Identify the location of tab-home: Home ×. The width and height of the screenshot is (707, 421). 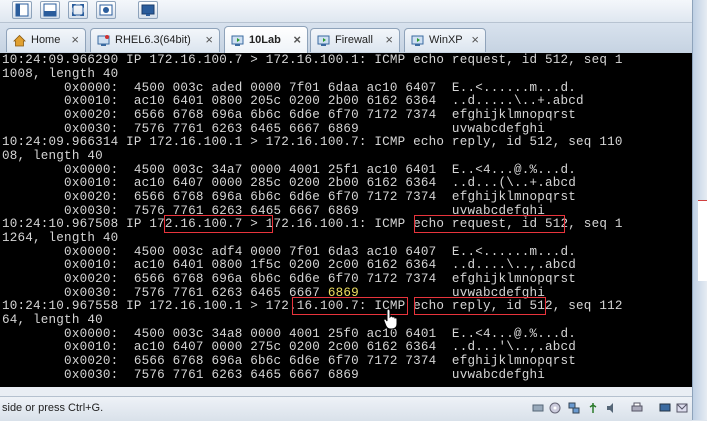
(46, 40).